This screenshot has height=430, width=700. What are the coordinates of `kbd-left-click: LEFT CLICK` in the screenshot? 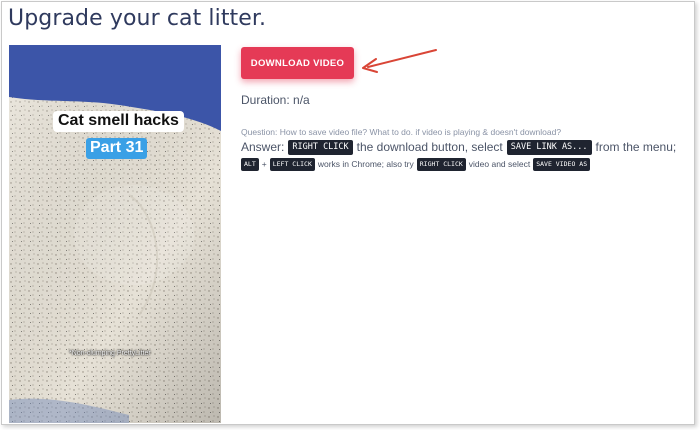 It's located at (292, 164).